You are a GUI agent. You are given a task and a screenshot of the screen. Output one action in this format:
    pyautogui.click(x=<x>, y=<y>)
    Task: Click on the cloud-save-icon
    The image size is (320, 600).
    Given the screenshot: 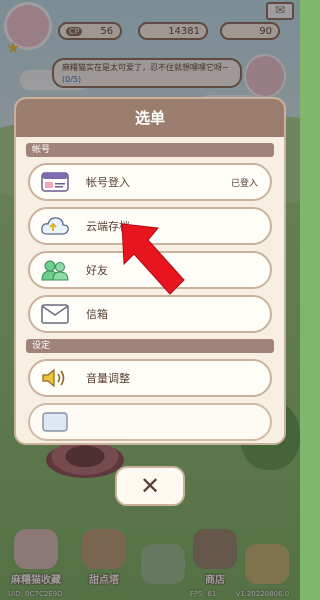 What is the action you would take?
    pyautogui.click(x=55, y=226)
    